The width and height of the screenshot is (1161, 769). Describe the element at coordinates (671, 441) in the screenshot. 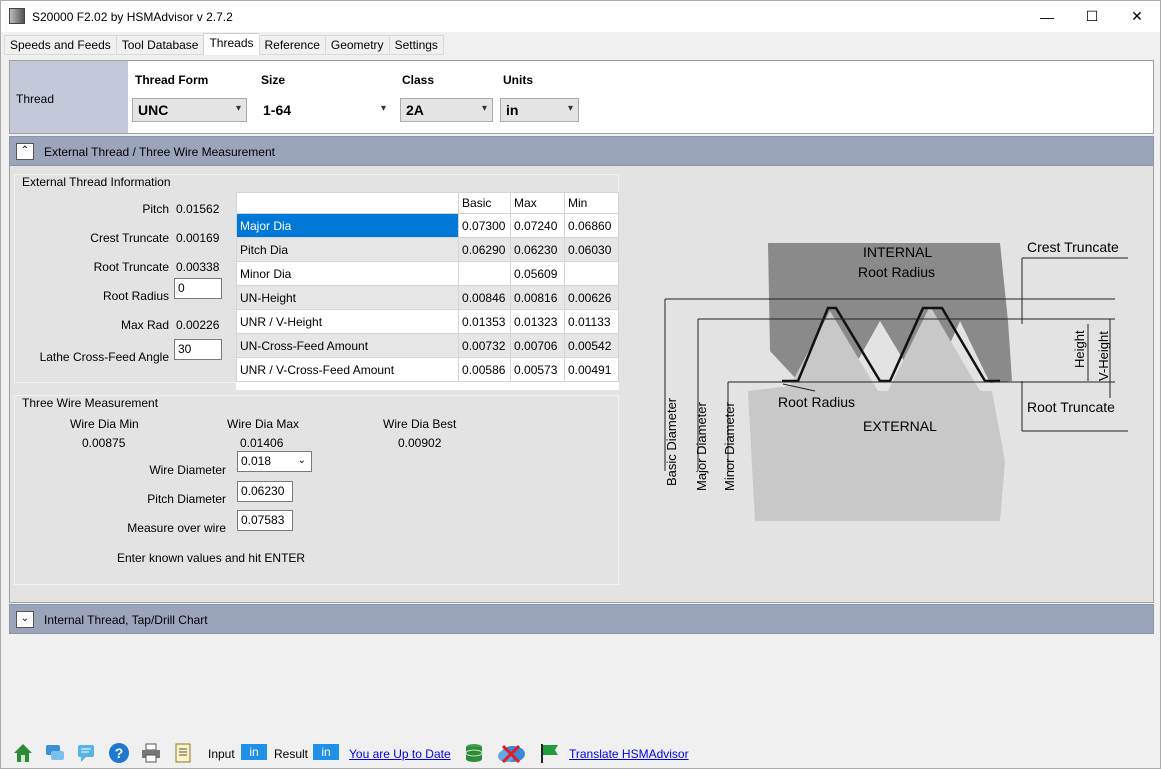

I see `basic-diameter-text: Basic Diameter` at that location.